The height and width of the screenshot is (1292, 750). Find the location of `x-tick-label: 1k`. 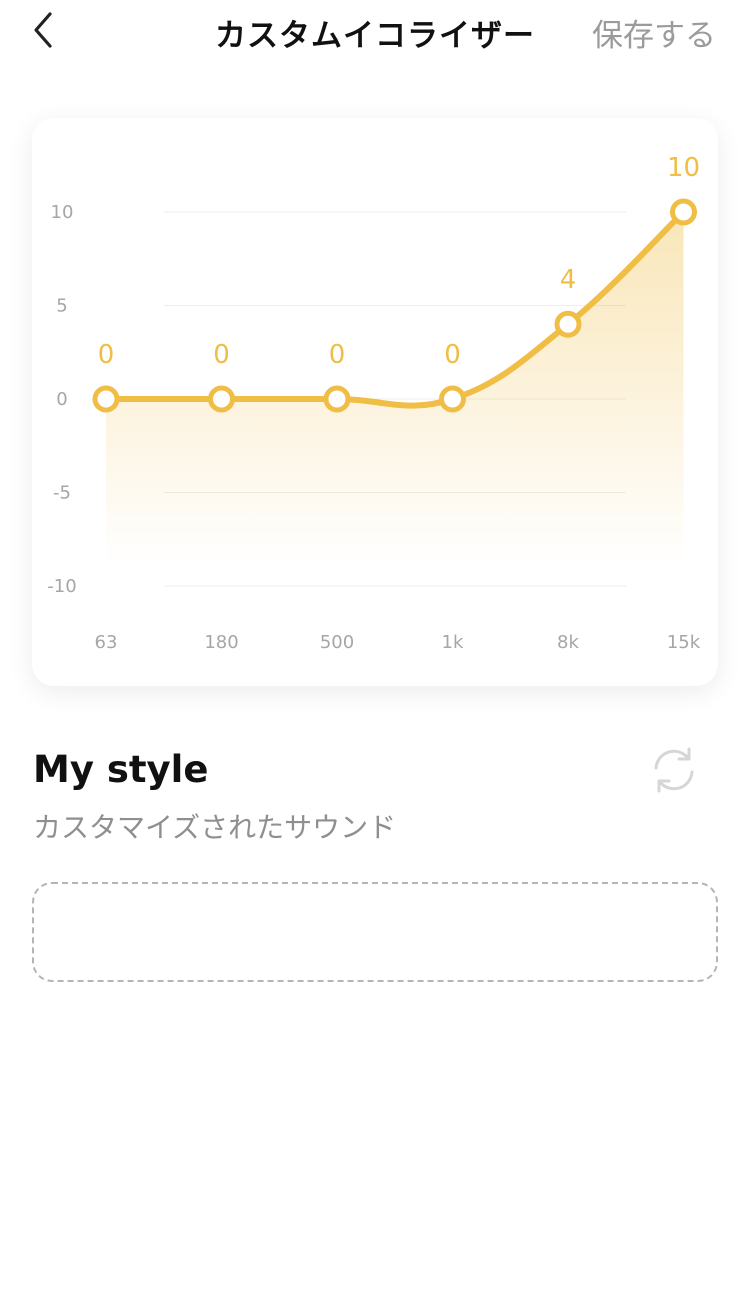

x-tick-label: 1k is located at coordinates (453, 642).